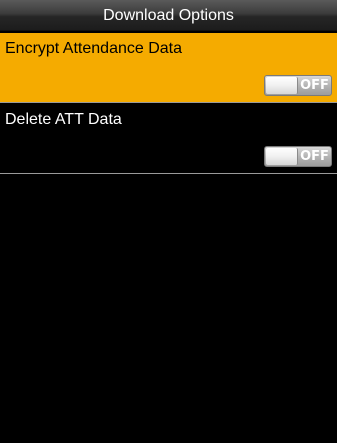 The image size is (337, 443). I want to click on title-bar: Download Options, so click(168, 15).